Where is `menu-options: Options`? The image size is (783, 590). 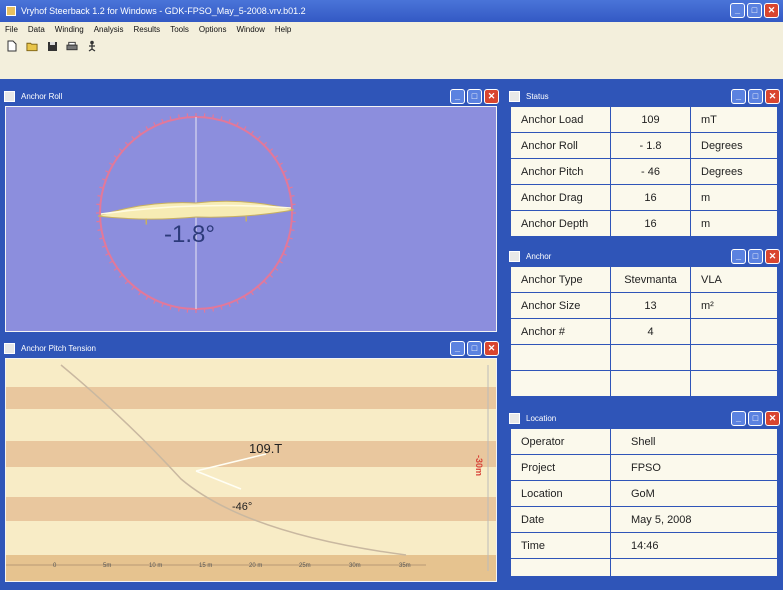 menu-options: Options is located at coordinates (213, 29).